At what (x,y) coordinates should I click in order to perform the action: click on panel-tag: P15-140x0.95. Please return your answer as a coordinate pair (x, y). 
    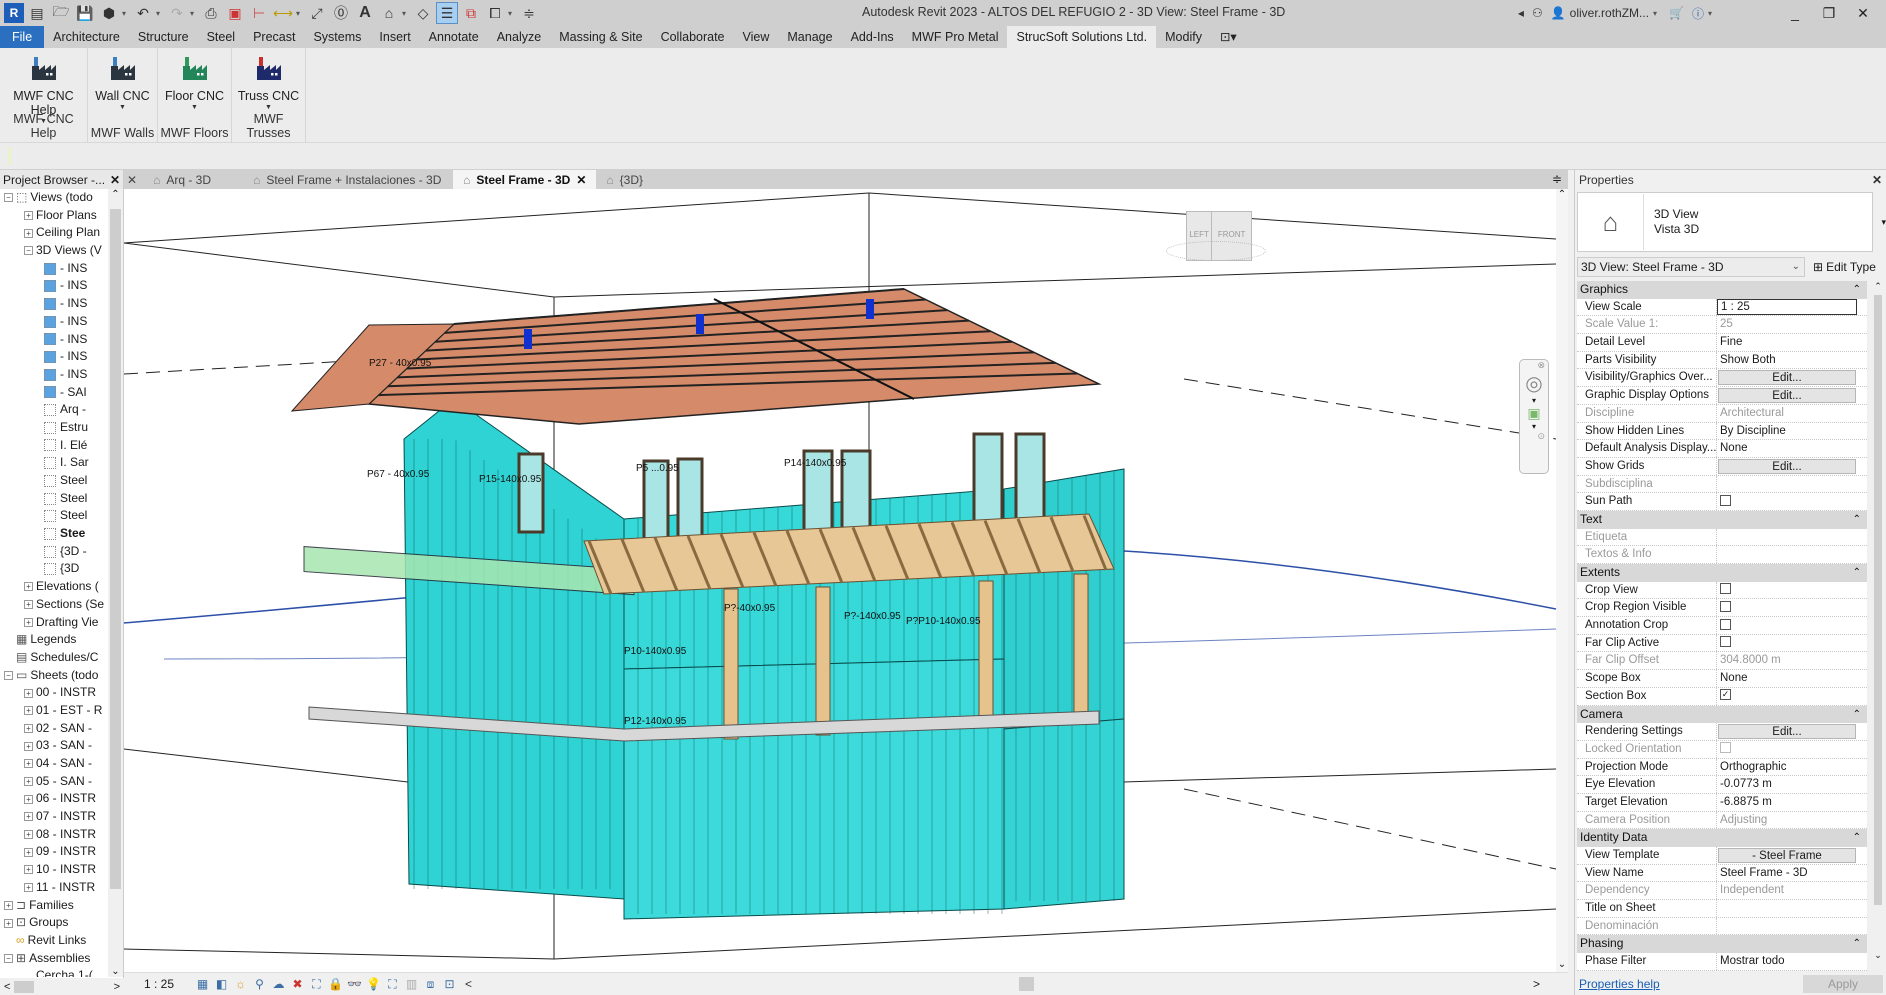
    Looking at the image, I should click on (510, 479).